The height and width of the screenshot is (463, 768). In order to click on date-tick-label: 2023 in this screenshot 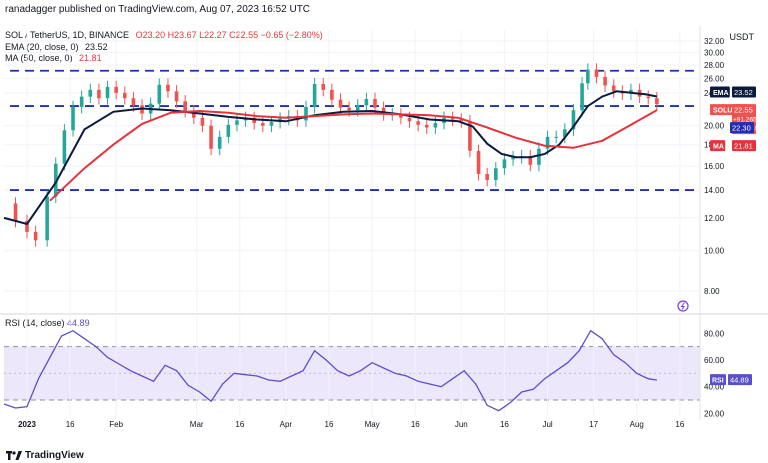, I will do `click(27, 424)`.